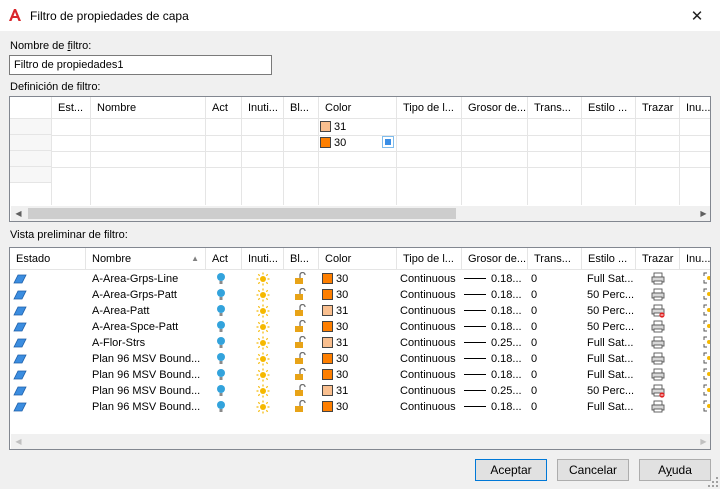 This screenshot has height=489, width=720. I want to click on preview-col-header: Trazar, so click(658, 259).